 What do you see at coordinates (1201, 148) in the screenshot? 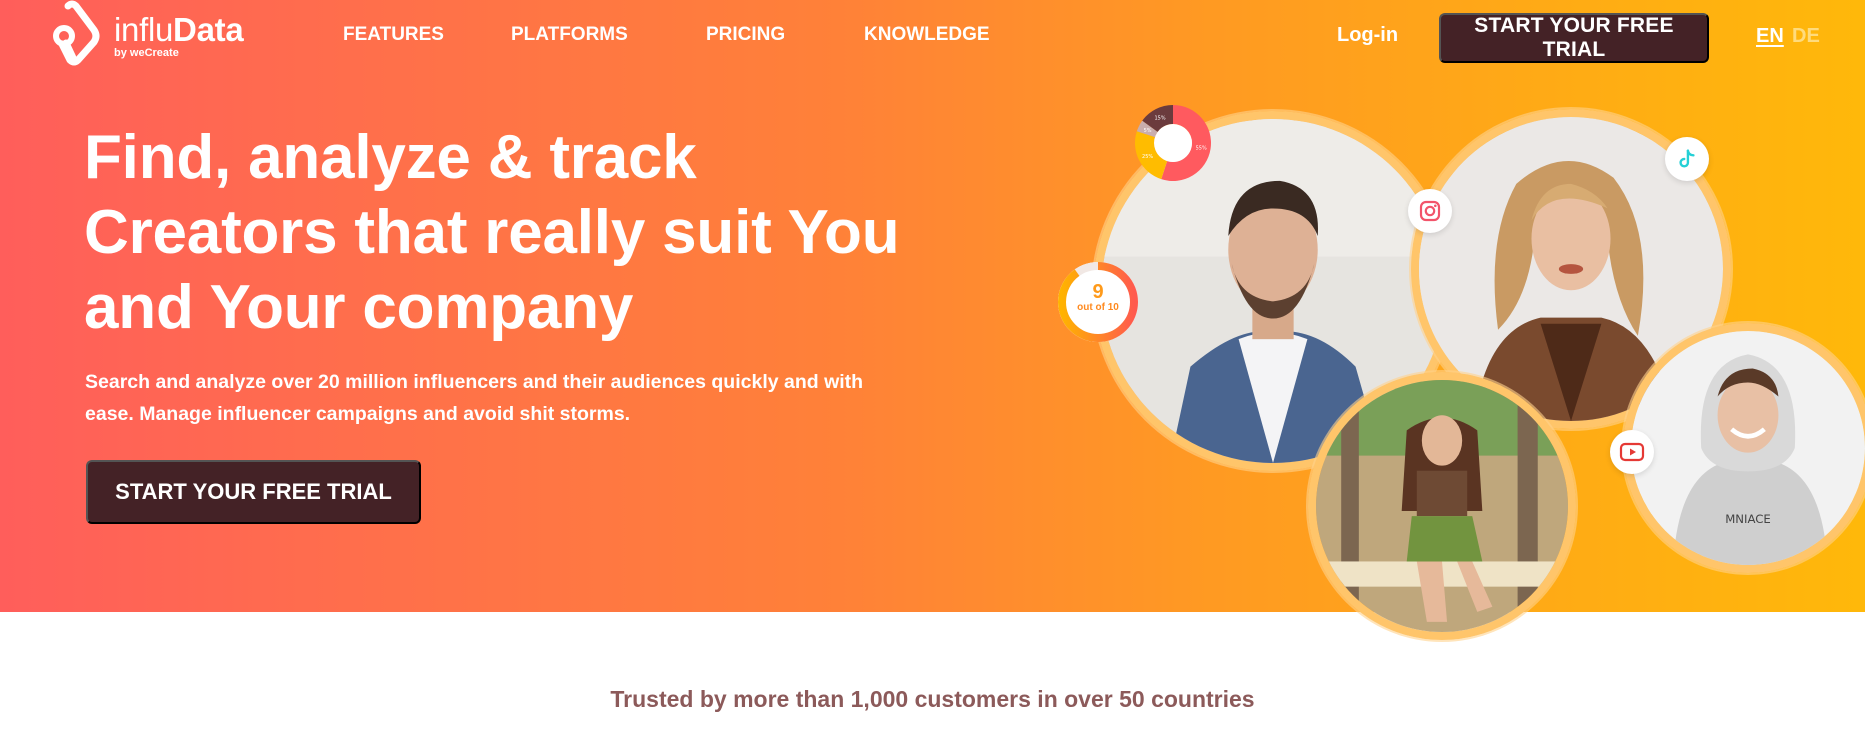
I see `donut-segment-label: 55%` at bounding box center [1201, 148].